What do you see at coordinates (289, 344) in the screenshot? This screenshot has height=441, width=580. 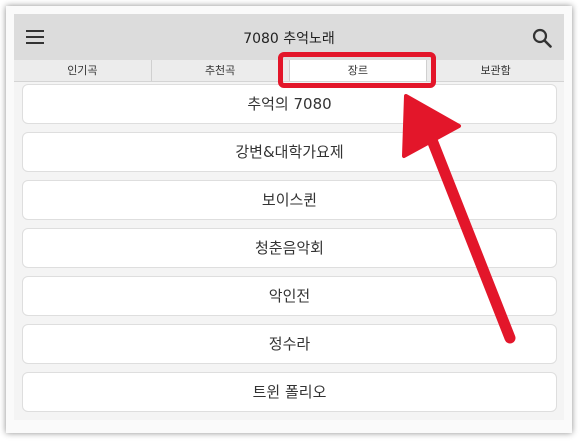 I see `genre-item: 정수라` at bounding box center [289, 344].